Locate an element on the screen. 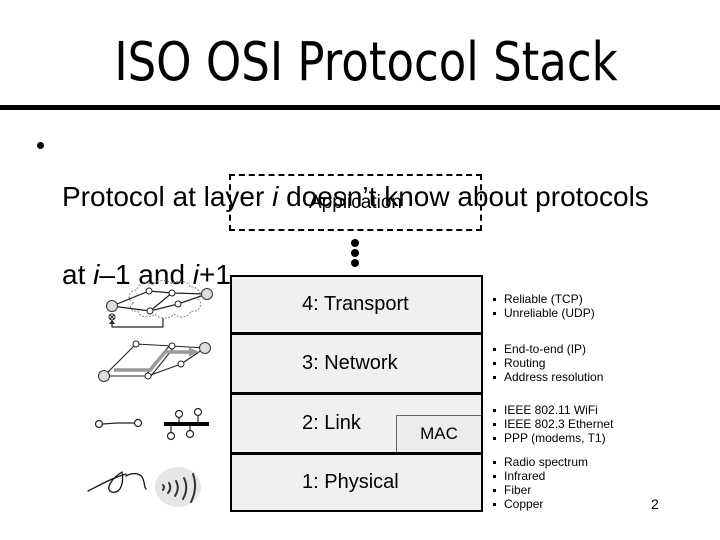 The image size is (720, 540). wire-icon is located at coordinates (117, 482).